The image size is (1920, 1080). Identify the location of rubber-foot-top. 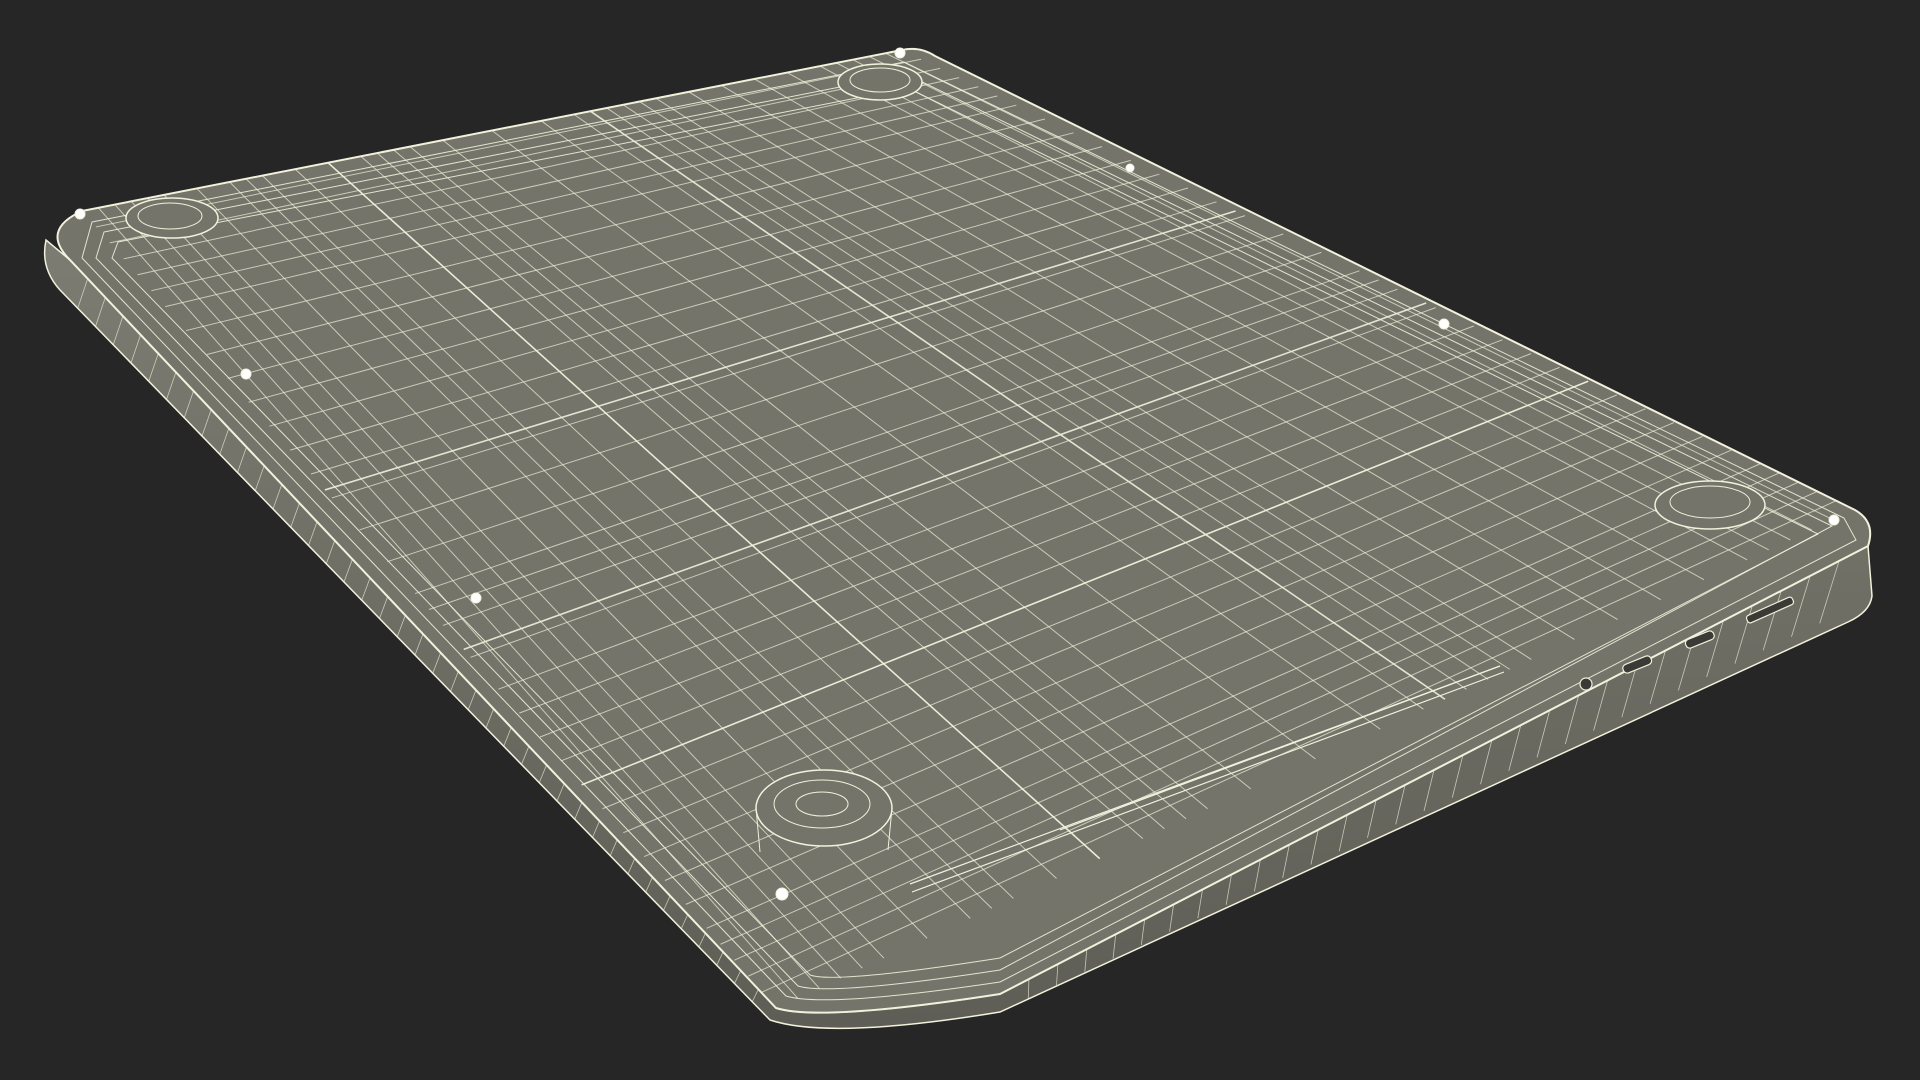
(880, 82).